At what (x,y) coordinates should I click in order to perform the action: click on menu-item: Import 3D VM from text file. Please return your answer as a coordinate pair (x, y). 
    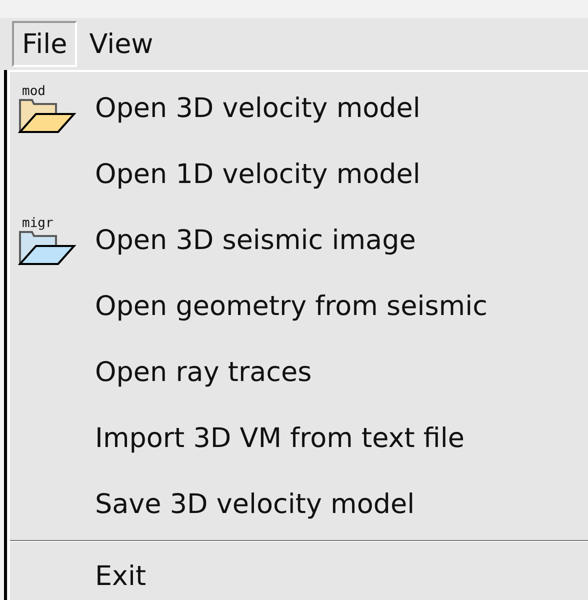
    Looking at the image, I should click on (299, 439).